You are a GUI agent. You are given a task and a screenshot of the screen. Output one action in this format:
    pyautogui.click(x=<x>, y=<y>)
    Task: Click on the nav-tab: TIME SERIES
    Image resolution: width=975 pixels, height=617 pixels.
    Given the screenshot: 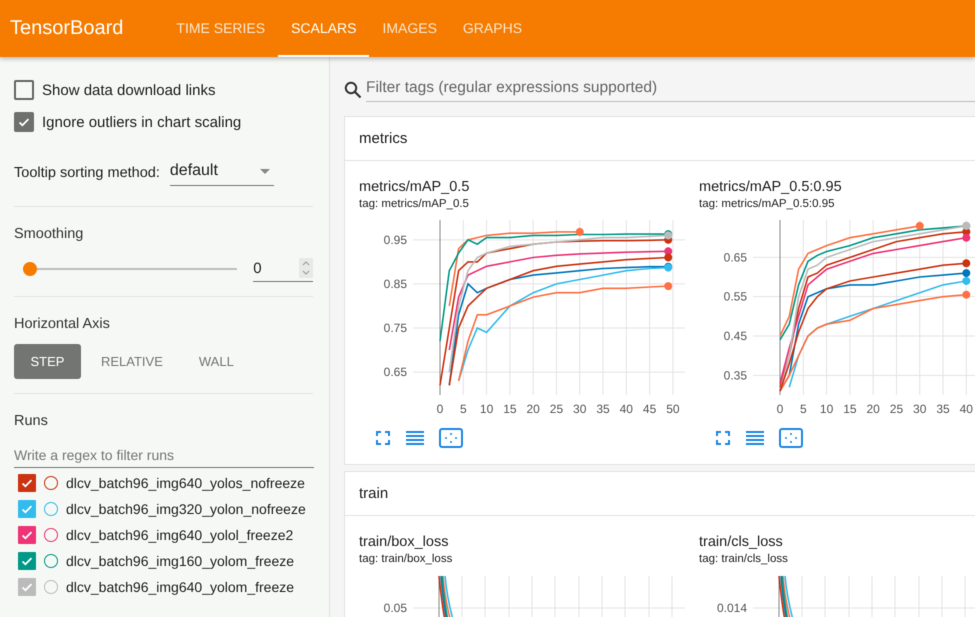 What is the action you would take?
    pyautogui.click(x=220, y=28)
    